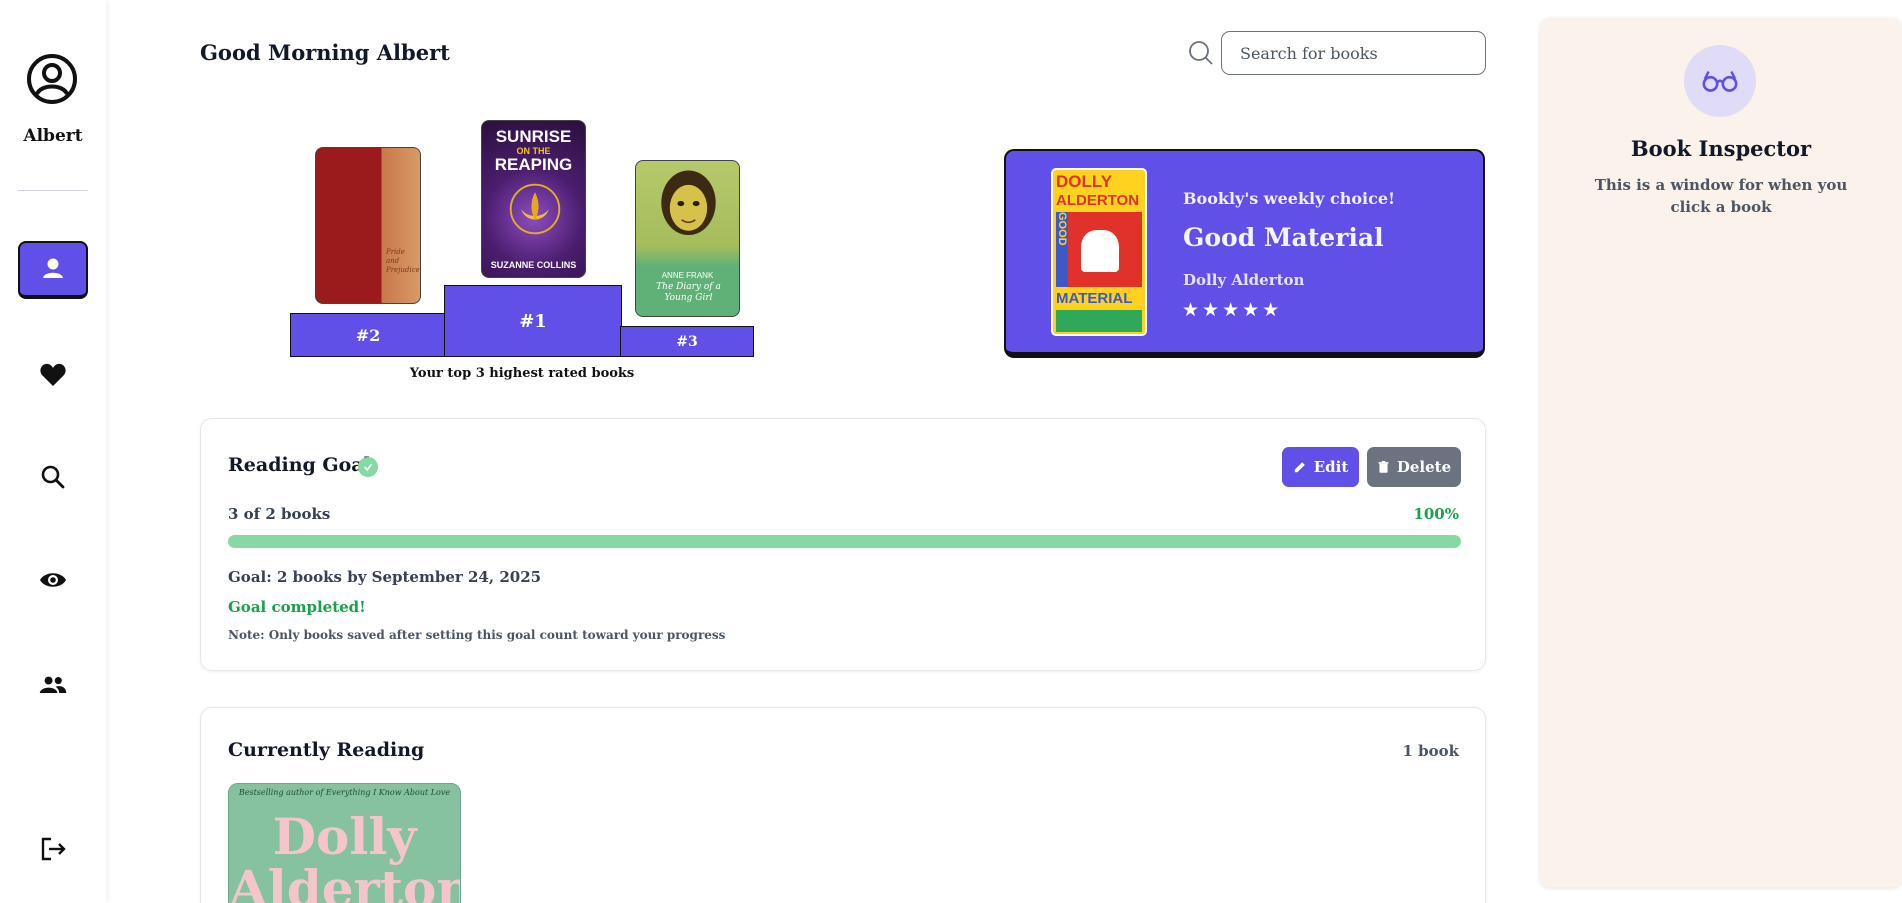 The height and width of the screenshot is (903, 1902). Describe the element at coordinates (533, 164) in the screenshot. I see `podium-book-1-title-line3: REAPING` at that location.